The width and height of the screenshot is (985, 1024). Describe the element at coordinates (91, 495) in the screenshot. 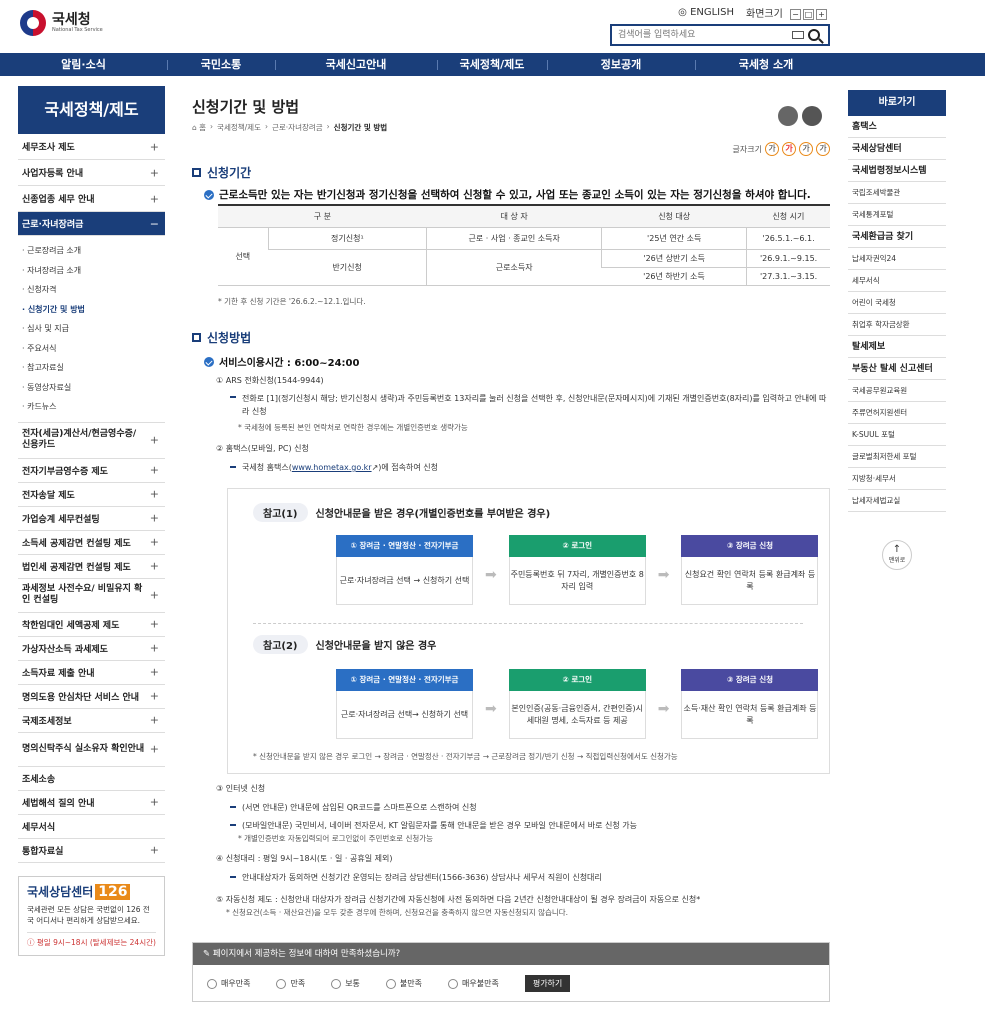

I see `sidebar-item: 전자송달 제도 +` at that location.